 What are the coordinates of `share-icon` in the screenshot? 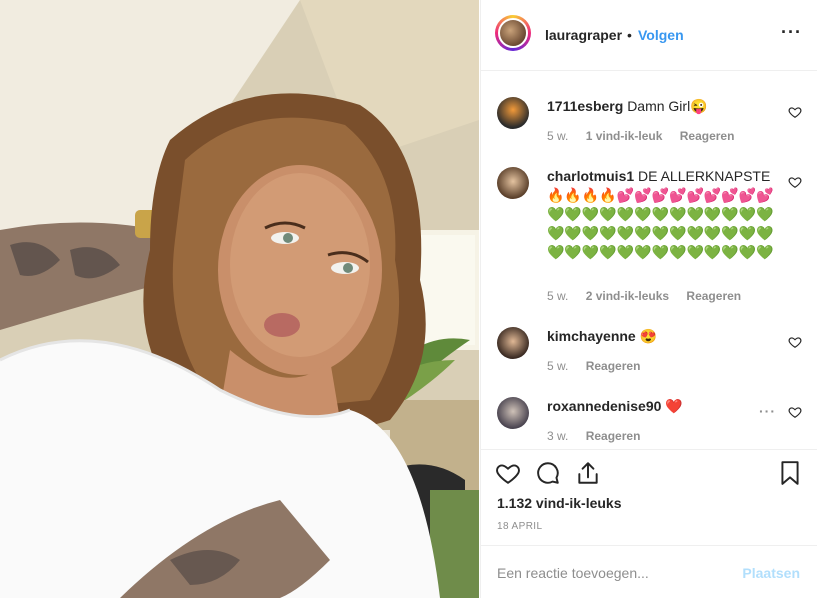 It's located at (588, 473).